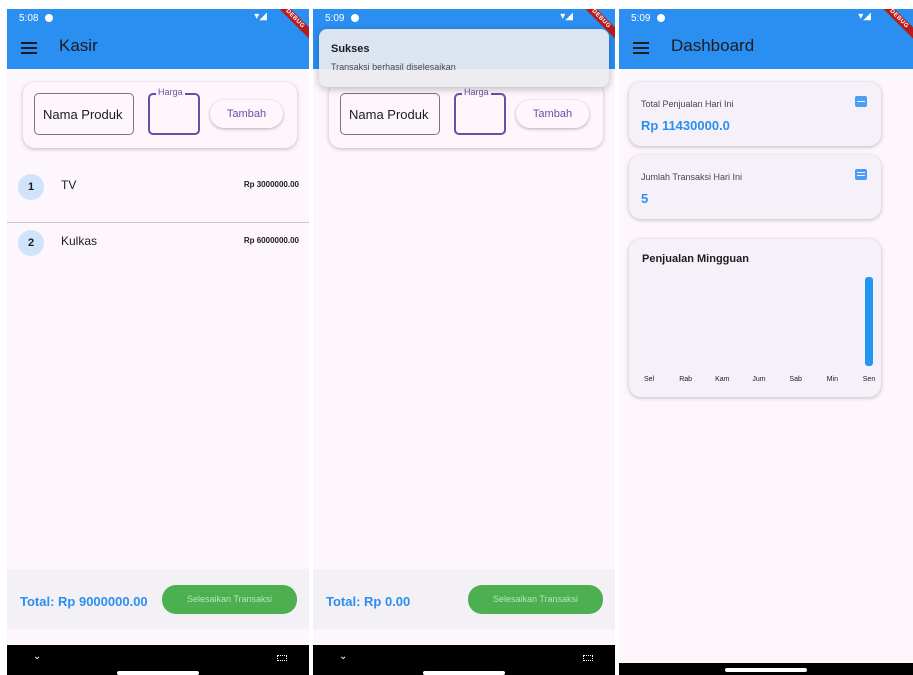 The image size is (913, 675). What do you see at coordinates (84, 601) in the screenshot?
I see `total-label: Total: Rp 9000000.00` at bounding box center [84, 601].